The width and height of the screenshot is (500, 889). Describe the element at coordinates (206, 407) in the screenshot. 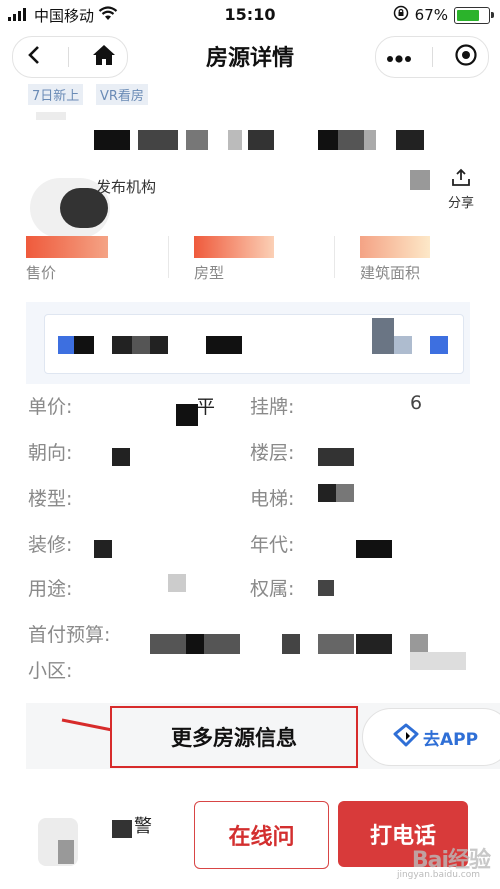

I see `unit-price-fragment: 平` at that location.